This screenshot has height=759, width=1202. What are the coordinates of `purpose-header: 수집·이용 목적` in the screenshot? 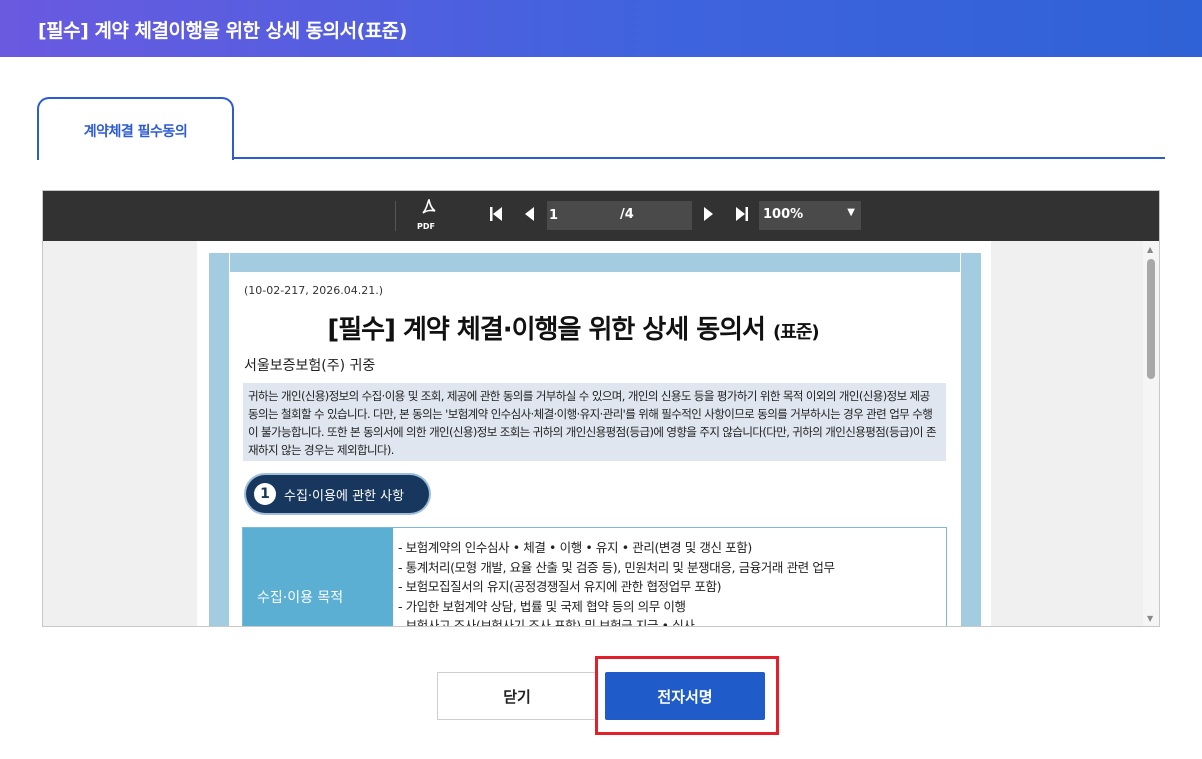 It's located at (318, 577).